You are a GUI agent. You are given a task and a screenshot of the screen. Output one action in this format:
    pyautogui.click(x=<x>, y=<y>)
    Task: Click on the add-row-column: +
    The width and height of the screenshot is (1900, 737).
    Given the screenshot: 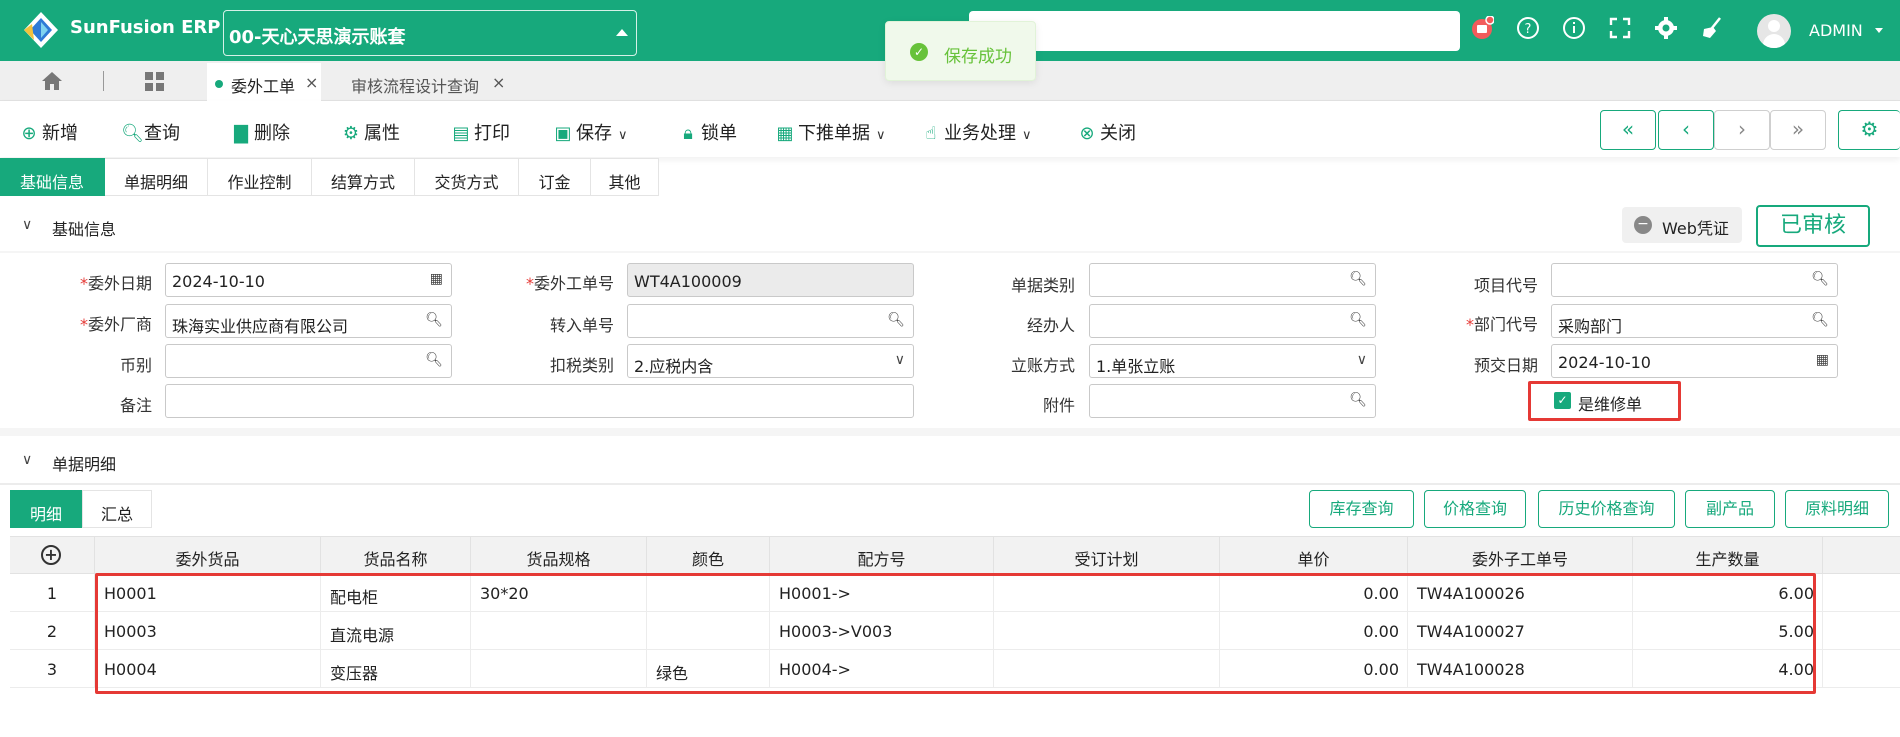 What is the action you would take?
    pyautogui.click(x=52, y=555)
    